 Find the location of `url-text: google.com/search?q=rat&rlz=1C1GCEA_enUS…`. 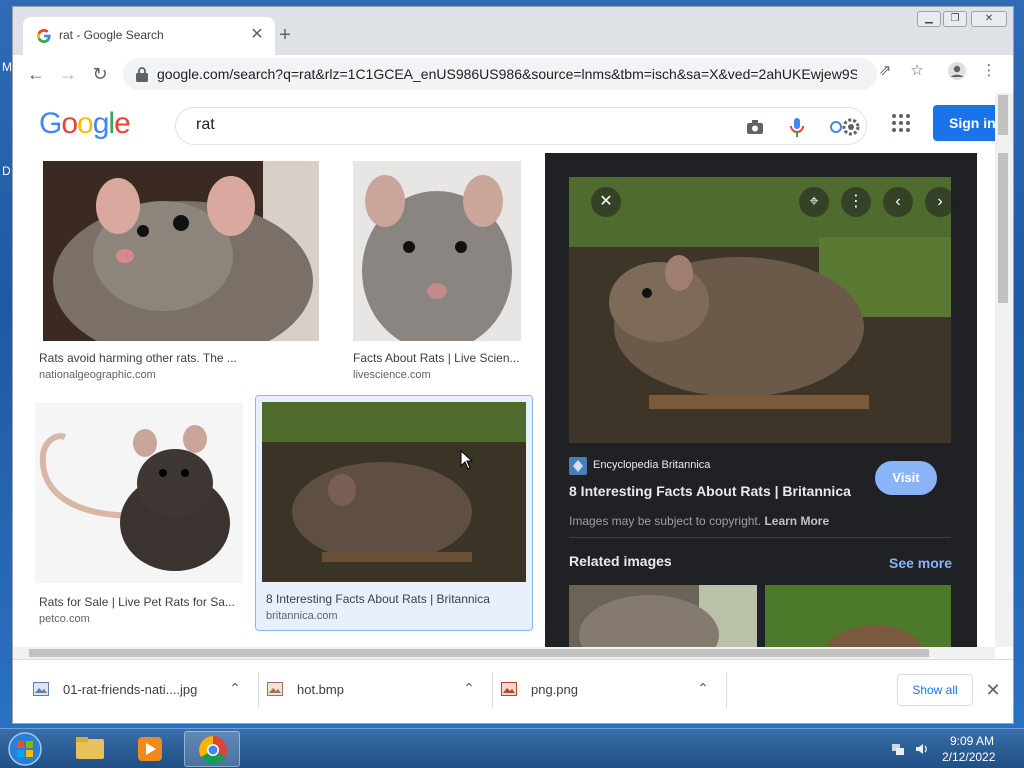

url-text: google.com/search?q=rat&rlz=1C1GCEA_enUS… is located at coordinates (507, 74).